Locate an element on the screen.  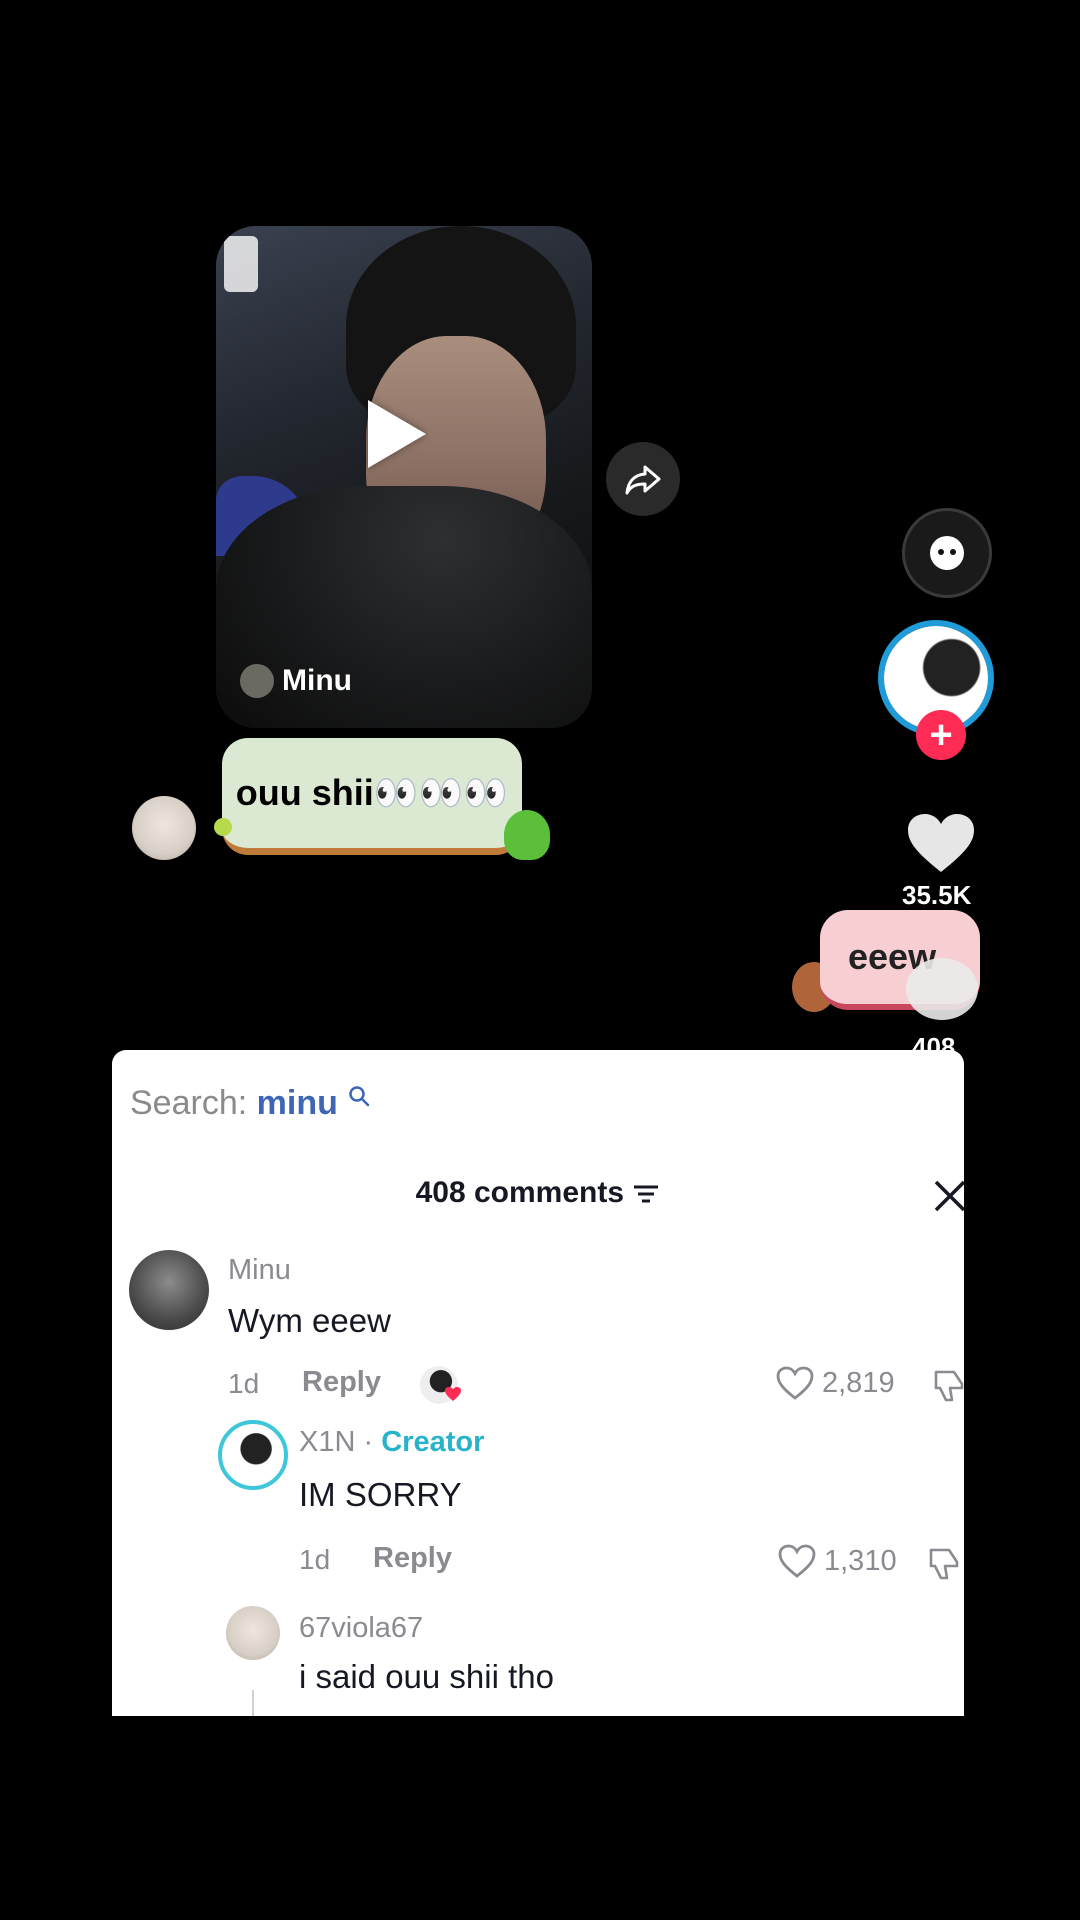
comment-like-count: 1,310 is located at coordinates (860, 1560).